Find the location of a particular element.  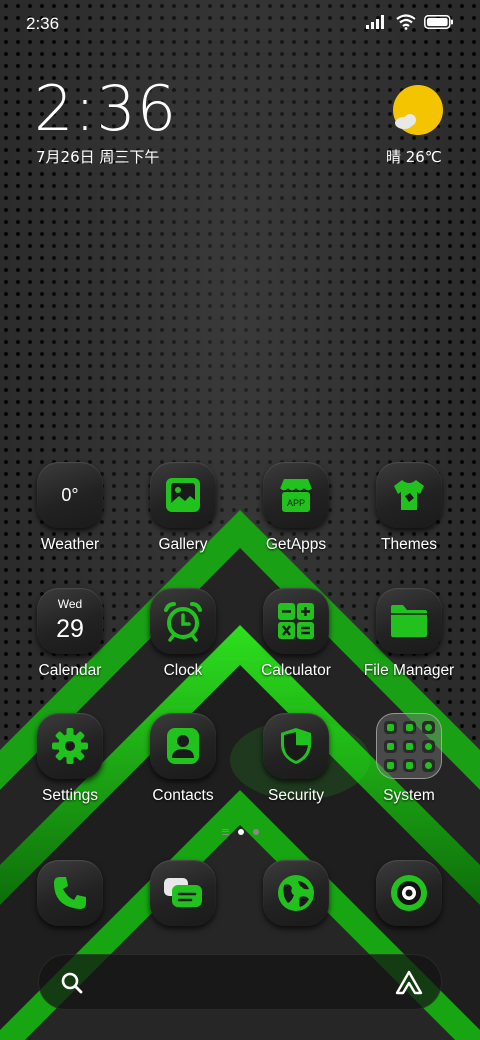

phone-icon is located at coordinates (70, 893).